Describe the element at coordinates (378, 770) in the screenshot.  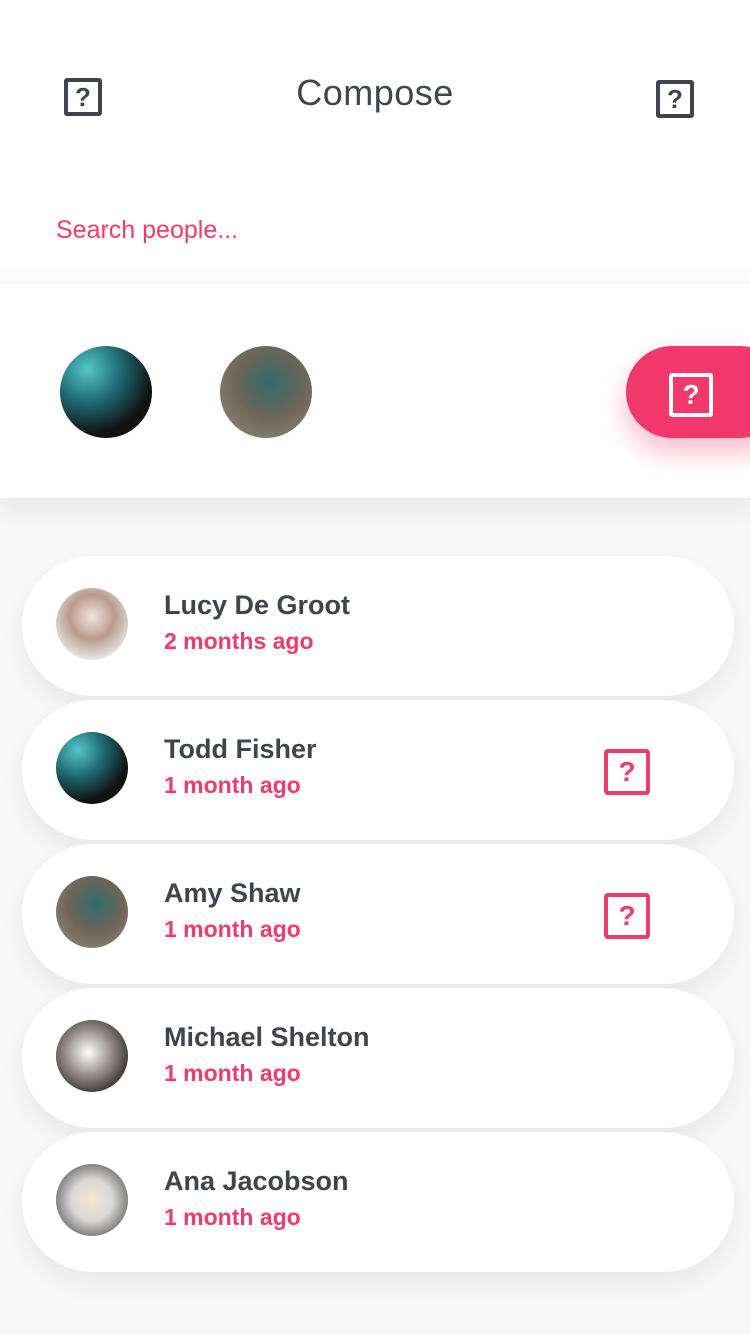
I see `contact-row: Todd Fisher 1 month ago?` at that location.